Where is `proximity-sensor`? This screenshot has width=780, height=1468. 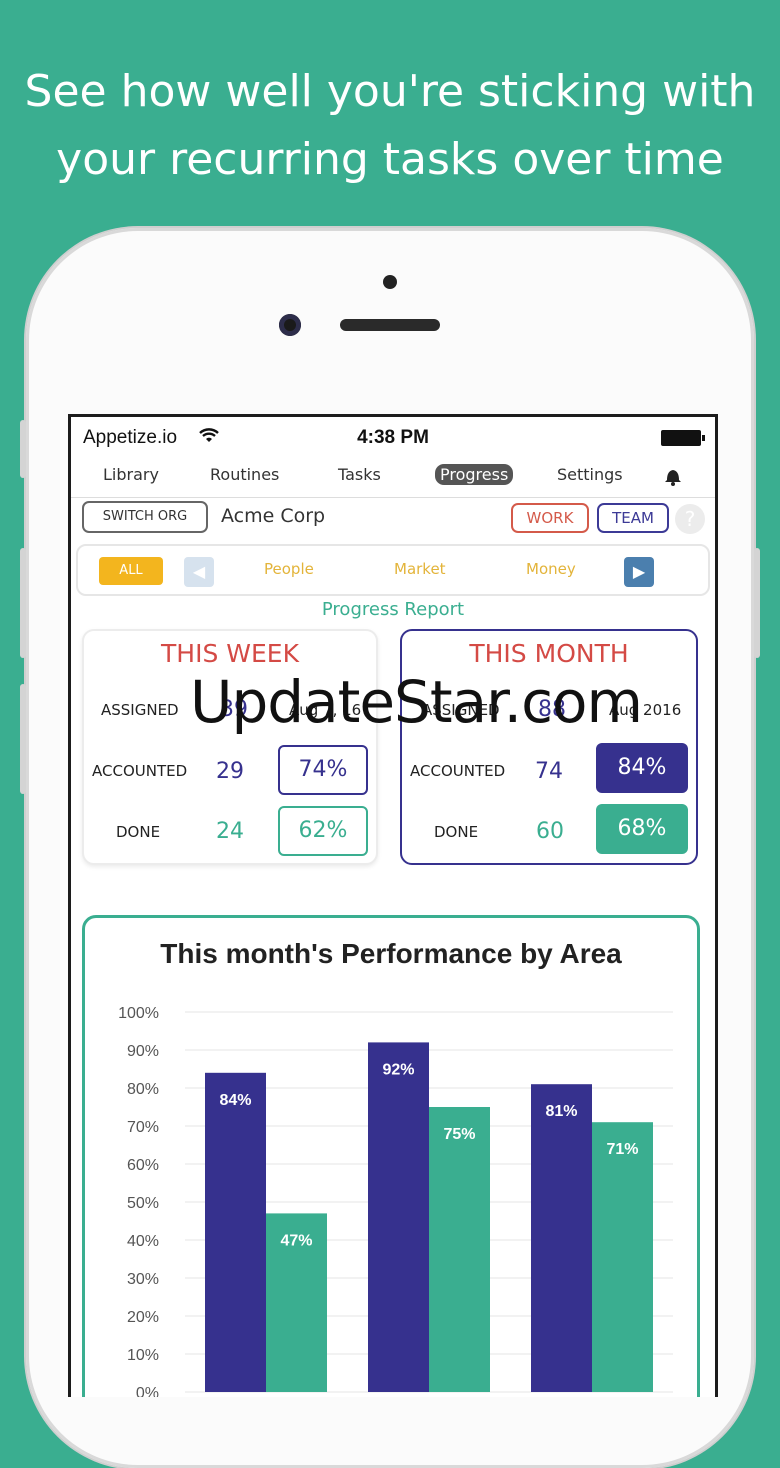
proximity-sensor is located at coordinates (390, 282).